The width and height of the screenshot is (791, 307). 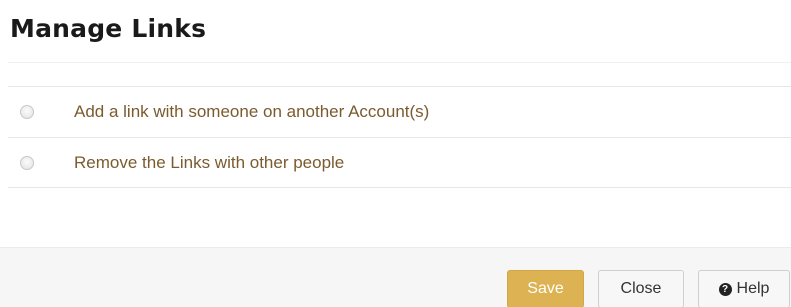 I want to click on help-button: ? Help, so click(x=744, y=288).